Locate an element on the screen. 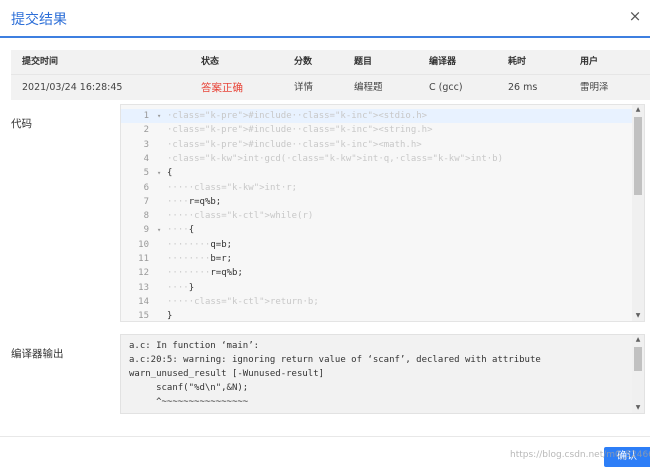 The image size is (650, 467). code-text: ····{ is located at coordinates (181, 230).